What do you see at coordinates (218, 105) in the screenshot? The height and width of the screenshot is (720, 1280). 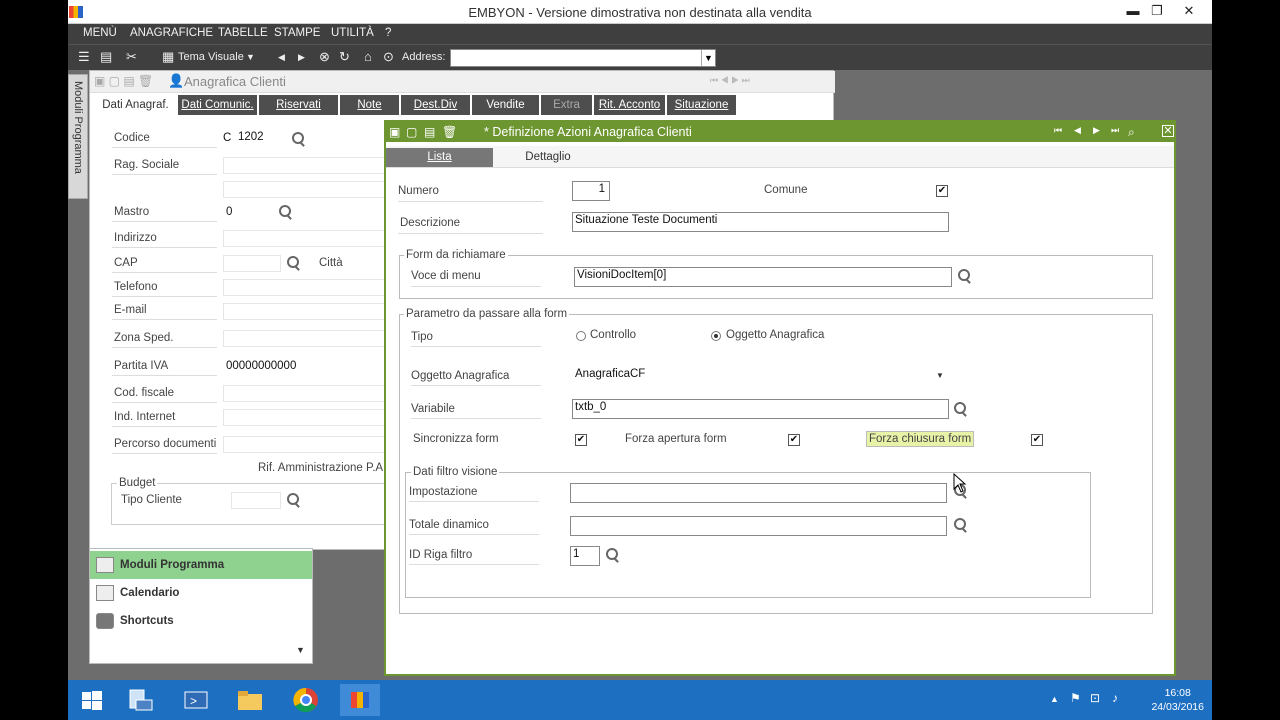 I see `tab-dati-comunic: Dati Comunic.` at bounding box center [218, 105].